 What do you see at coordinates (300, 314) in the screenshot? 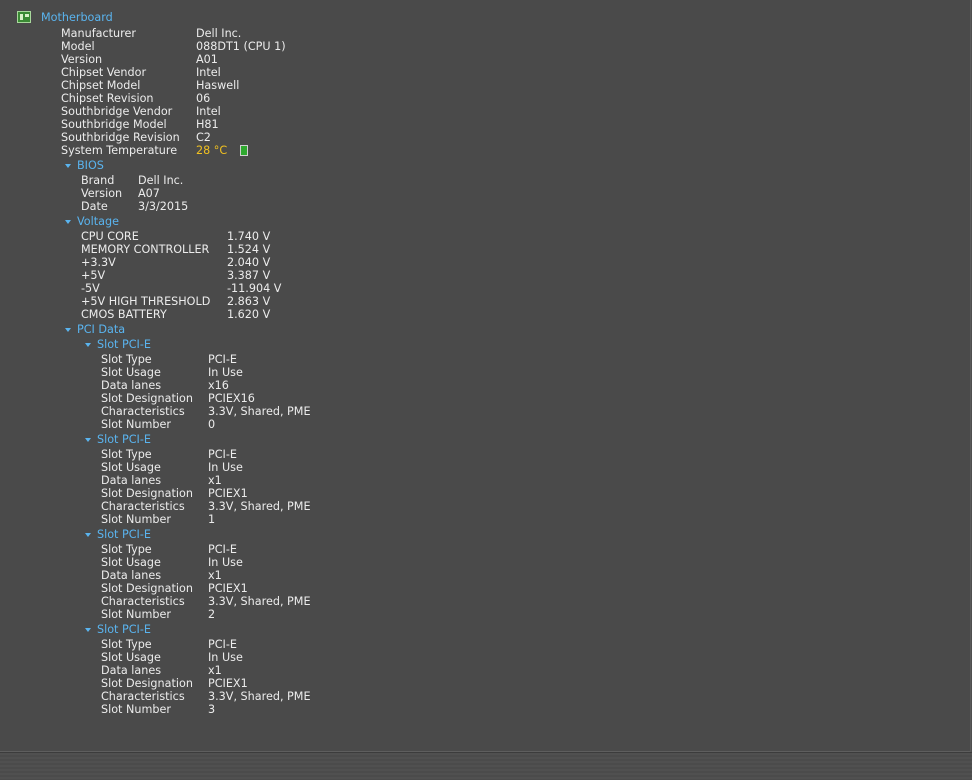
I see `voltage-property-row: CMOS BATTERY 1.620 V` at bounding box center [300, 314].